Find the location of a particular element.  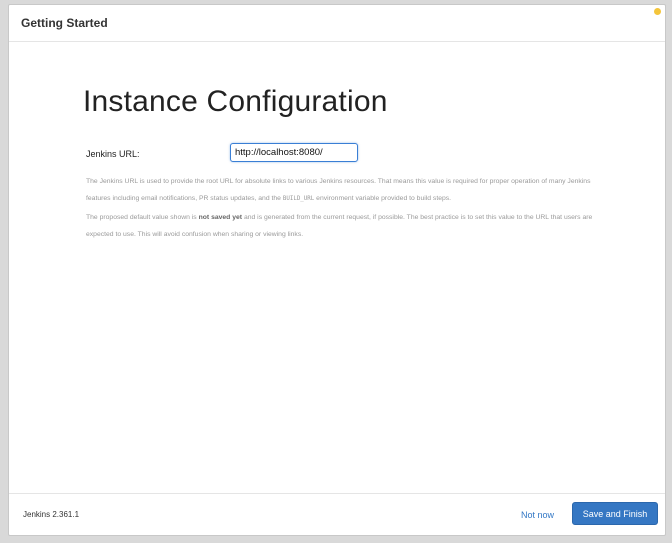

dialog-header: Getting Started is located at coordinates (337, 23).